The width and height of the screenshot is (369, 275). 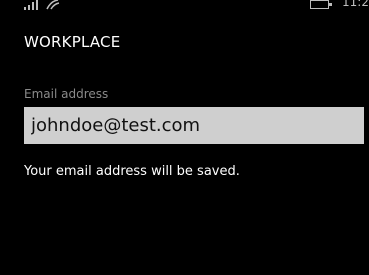 What do you see at coordinates (53, 5) in the screenshot?
I see `wifi-icon` at bounding box center [53, 5].